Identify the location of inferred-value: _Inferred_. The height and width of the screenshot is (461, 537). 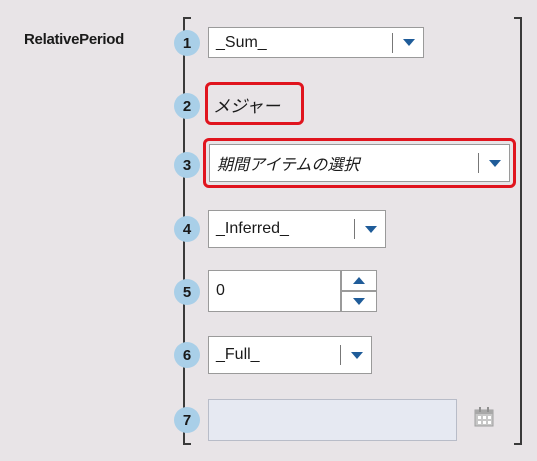
(252, 228).